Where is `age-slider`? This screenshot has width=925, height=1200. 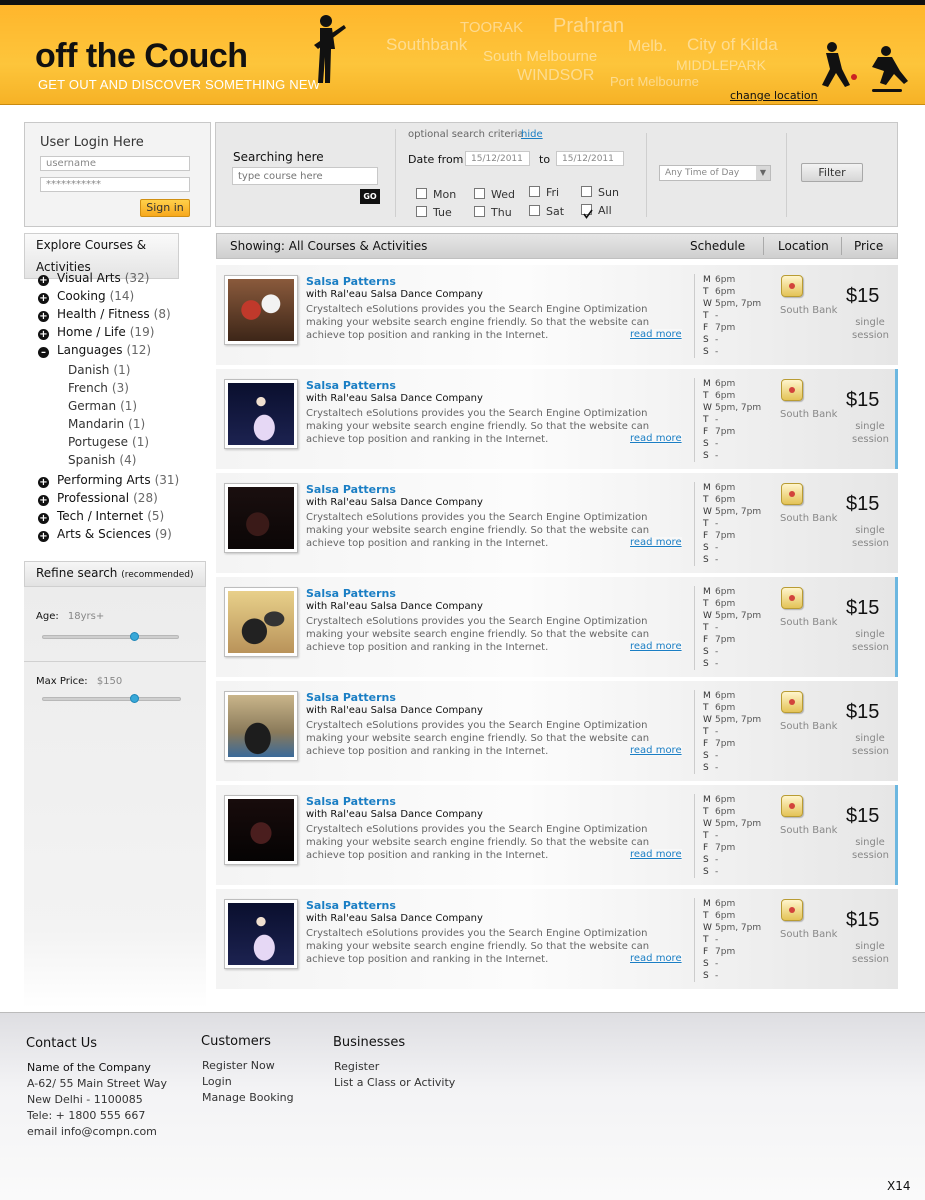 age-slider is located at coordinates (110, 637).